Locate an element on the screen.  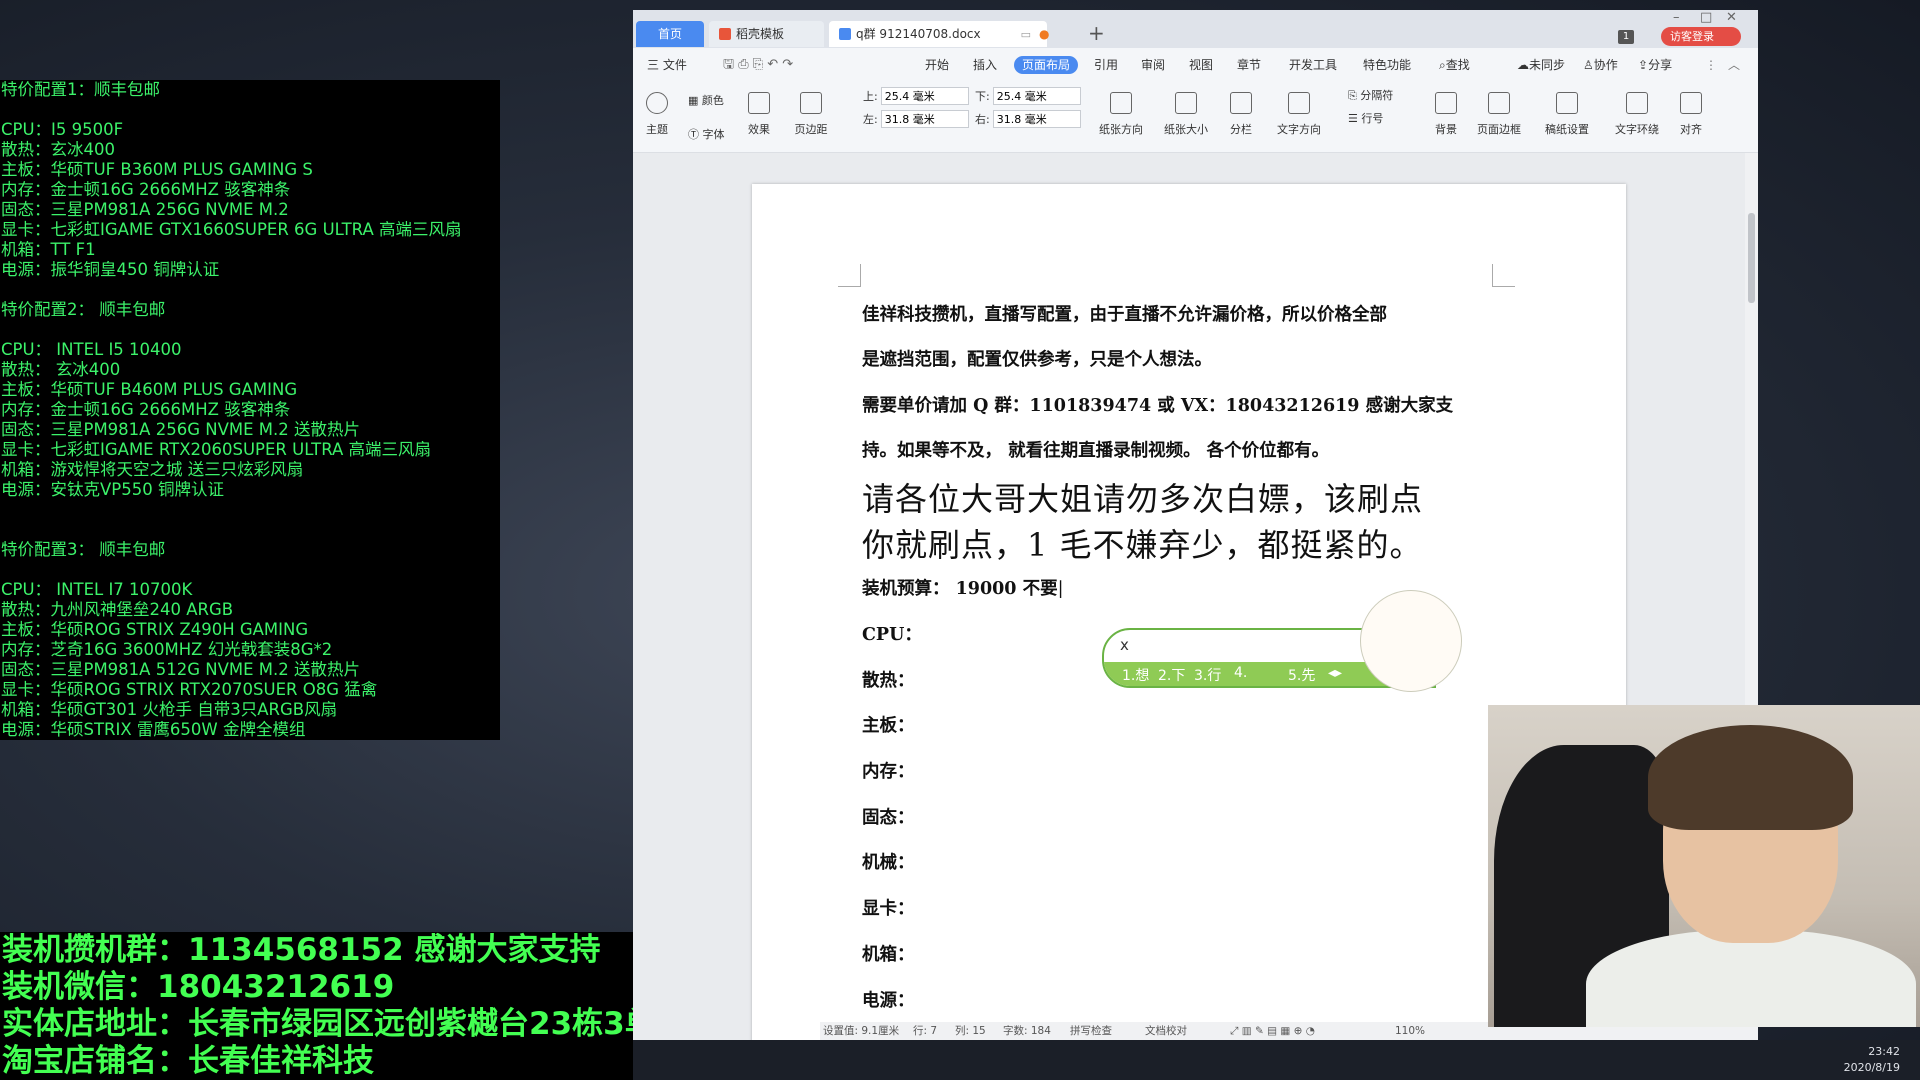
config-line: 机箱：TT F1 is located at coordinates (48, 249).